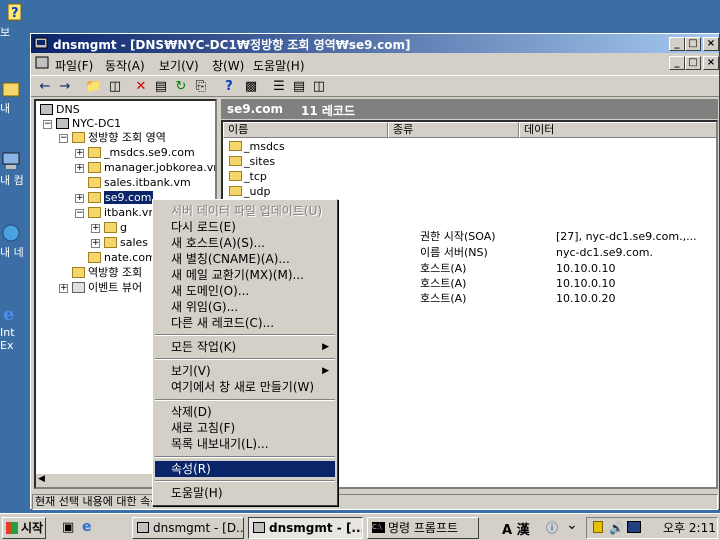 The image size is (720, 540). What do you see at coordinates (15, 240) in the screenshot?
I see `desktop-icon-network: 내 네` at bounding box center [15, 240].